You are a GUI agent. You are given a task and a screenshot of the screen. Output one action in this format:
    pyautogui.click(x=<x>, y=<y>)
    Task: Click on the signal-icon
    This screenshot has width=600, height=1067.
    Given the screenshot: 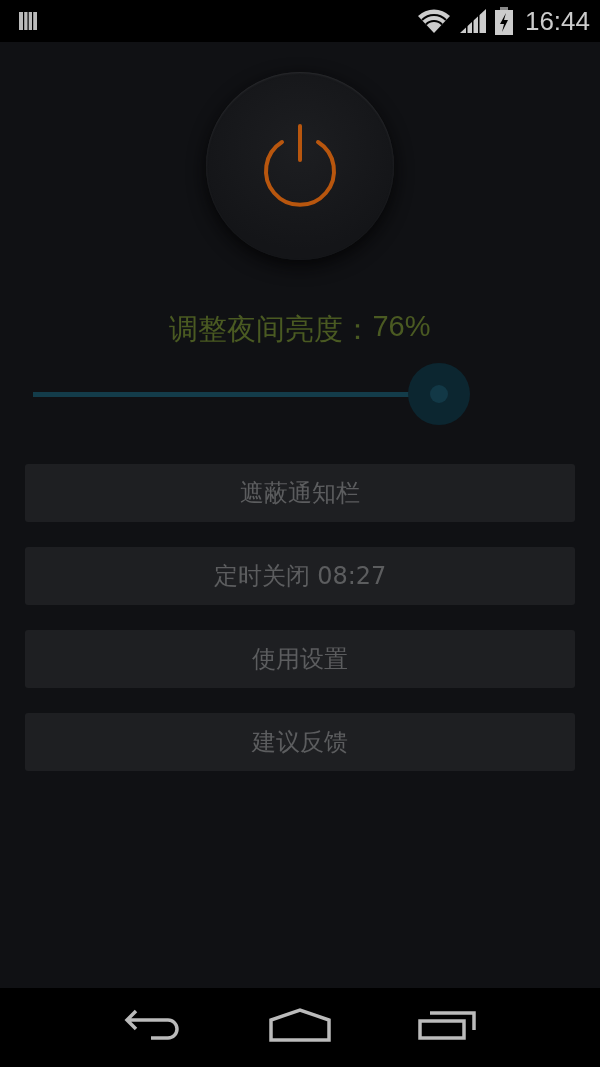 What is the action you would take?
    pyautogui.click(x=472, y=21)
    